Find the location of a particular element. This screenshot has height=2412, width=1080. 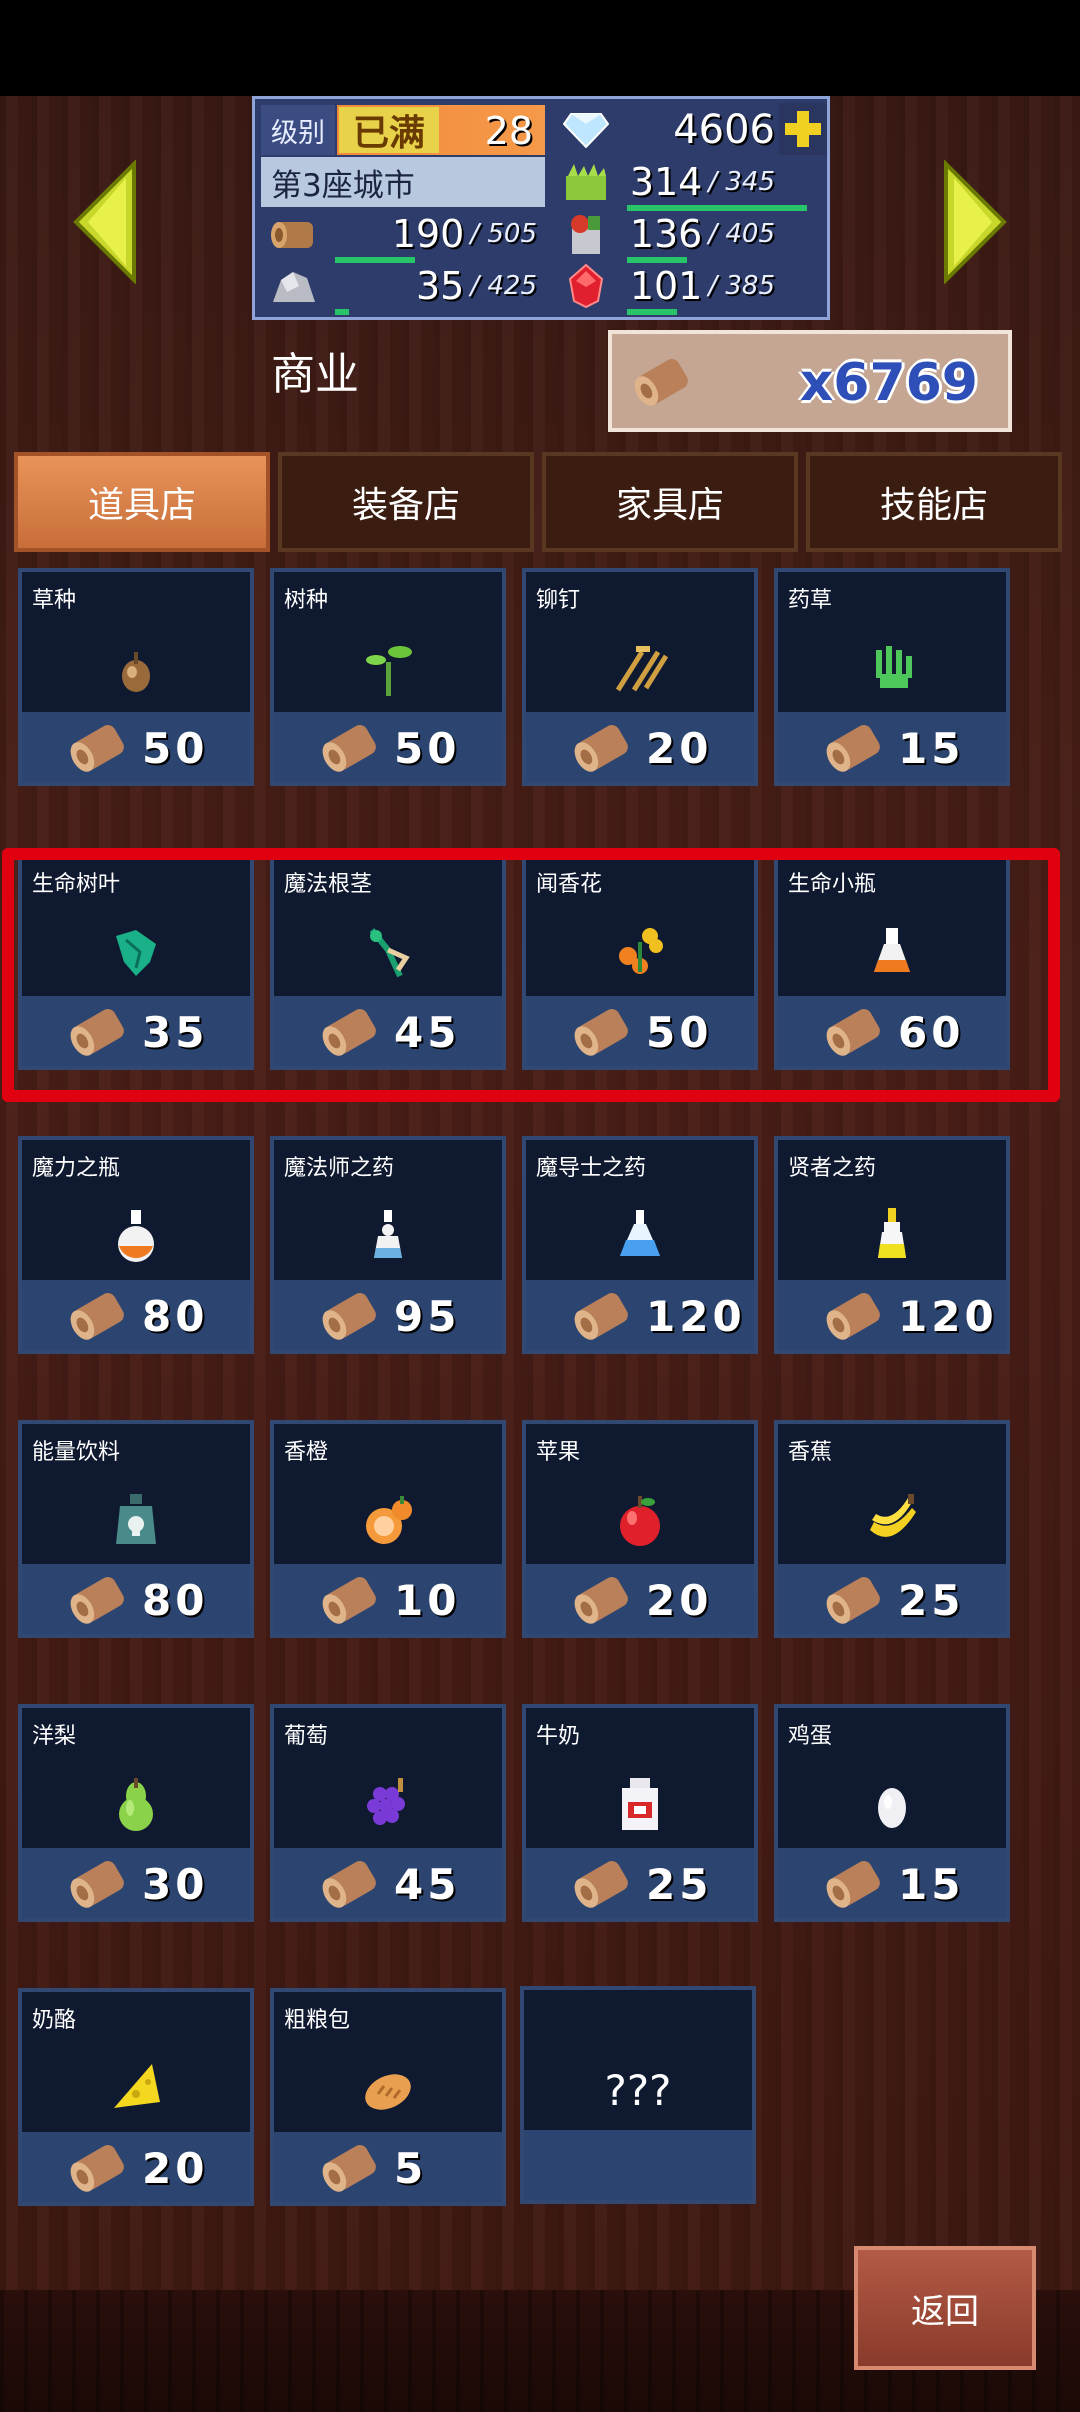

item-name: 魔法根茎 is located at coordinates (328, 884).